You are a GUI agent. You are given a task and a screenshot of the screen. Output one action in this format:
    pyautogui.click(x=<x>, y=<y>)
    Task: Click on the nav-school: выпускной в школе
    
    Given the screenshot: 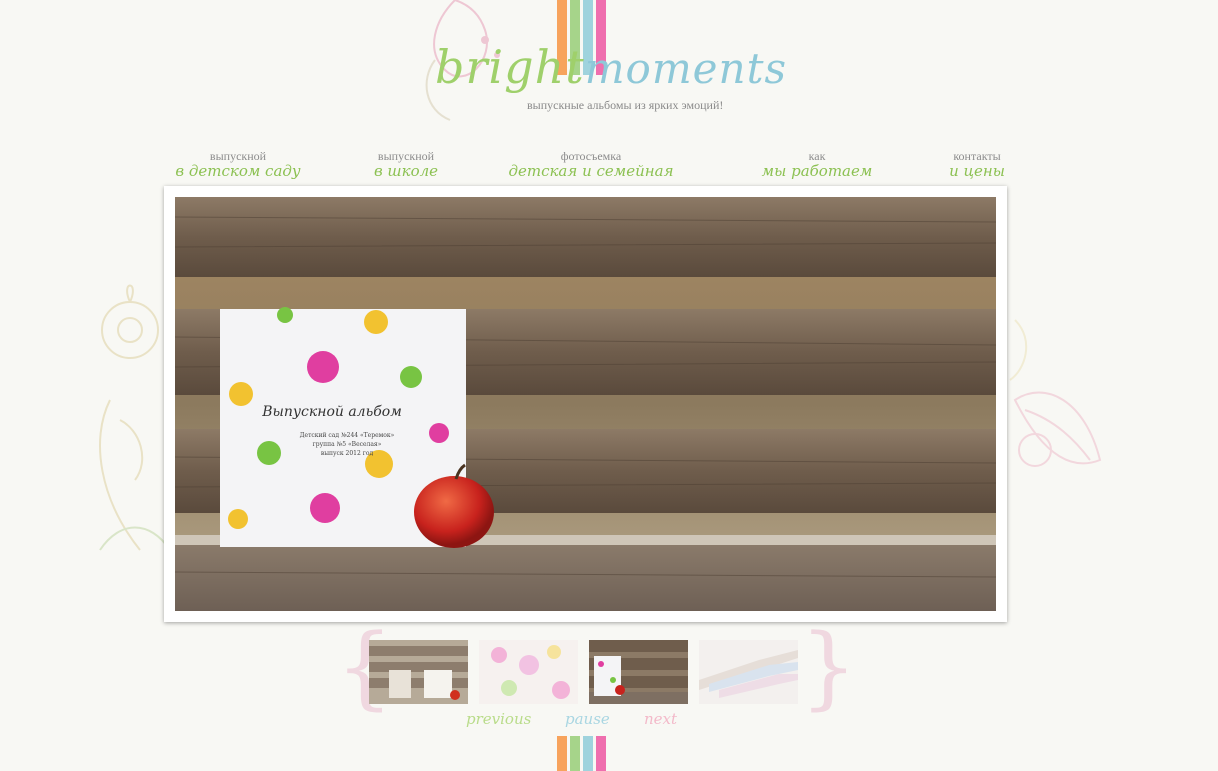 What is the action you would take?
    pyautogui.click(x=406, y=165)
    